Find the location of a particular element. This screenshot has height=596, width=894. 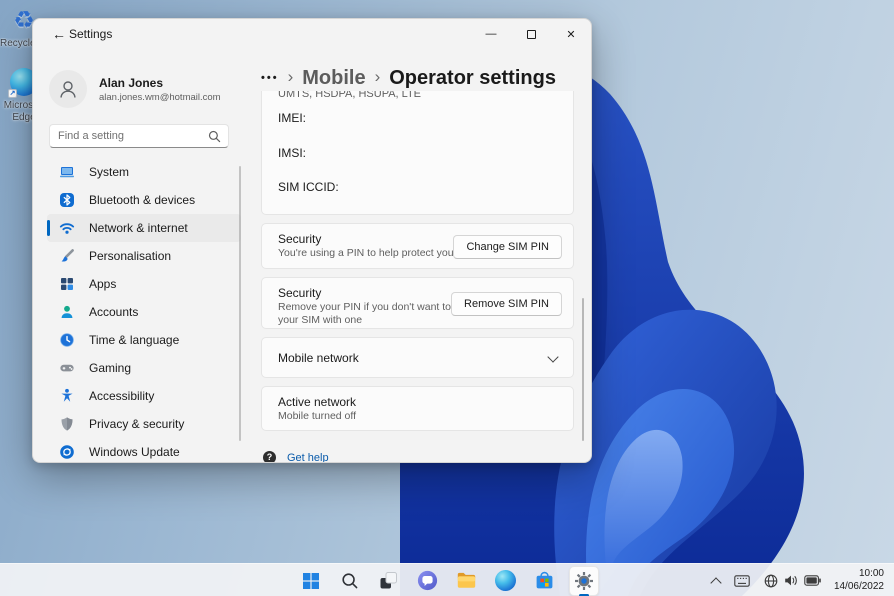

sidebar-item-bluetooth-devices: Bluetooth & devices is located at coordinates (144, 200).